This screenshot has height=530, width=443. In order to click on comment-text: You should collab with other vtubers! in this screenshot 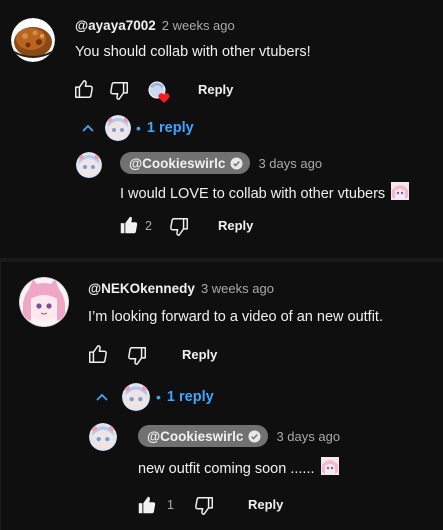, I will do `click(193, 52)`.